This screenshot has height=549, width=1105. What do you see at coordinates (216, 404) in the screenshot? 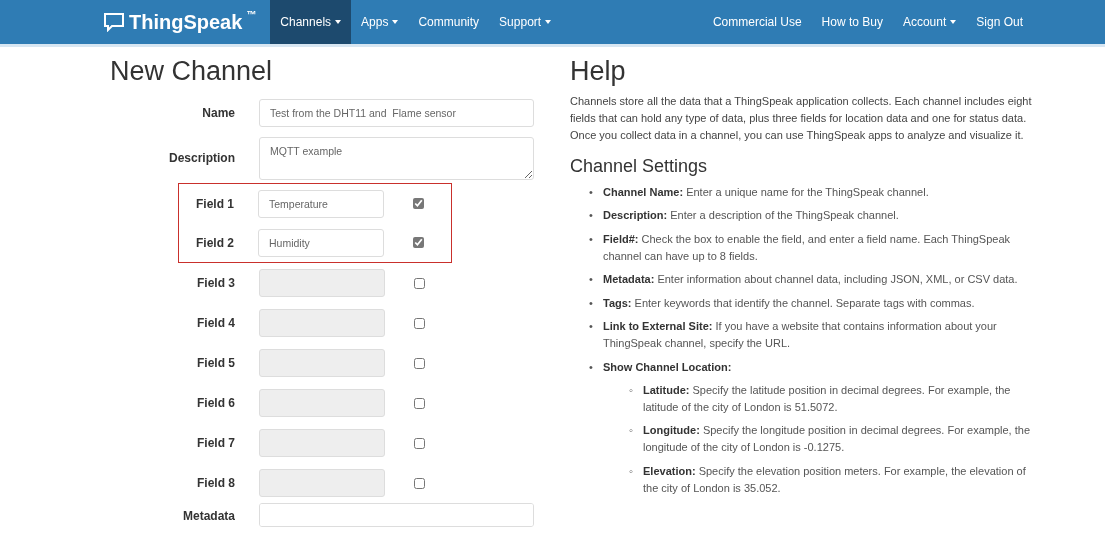
I see `field-label: Field 6` at bounding box center [216, 404].